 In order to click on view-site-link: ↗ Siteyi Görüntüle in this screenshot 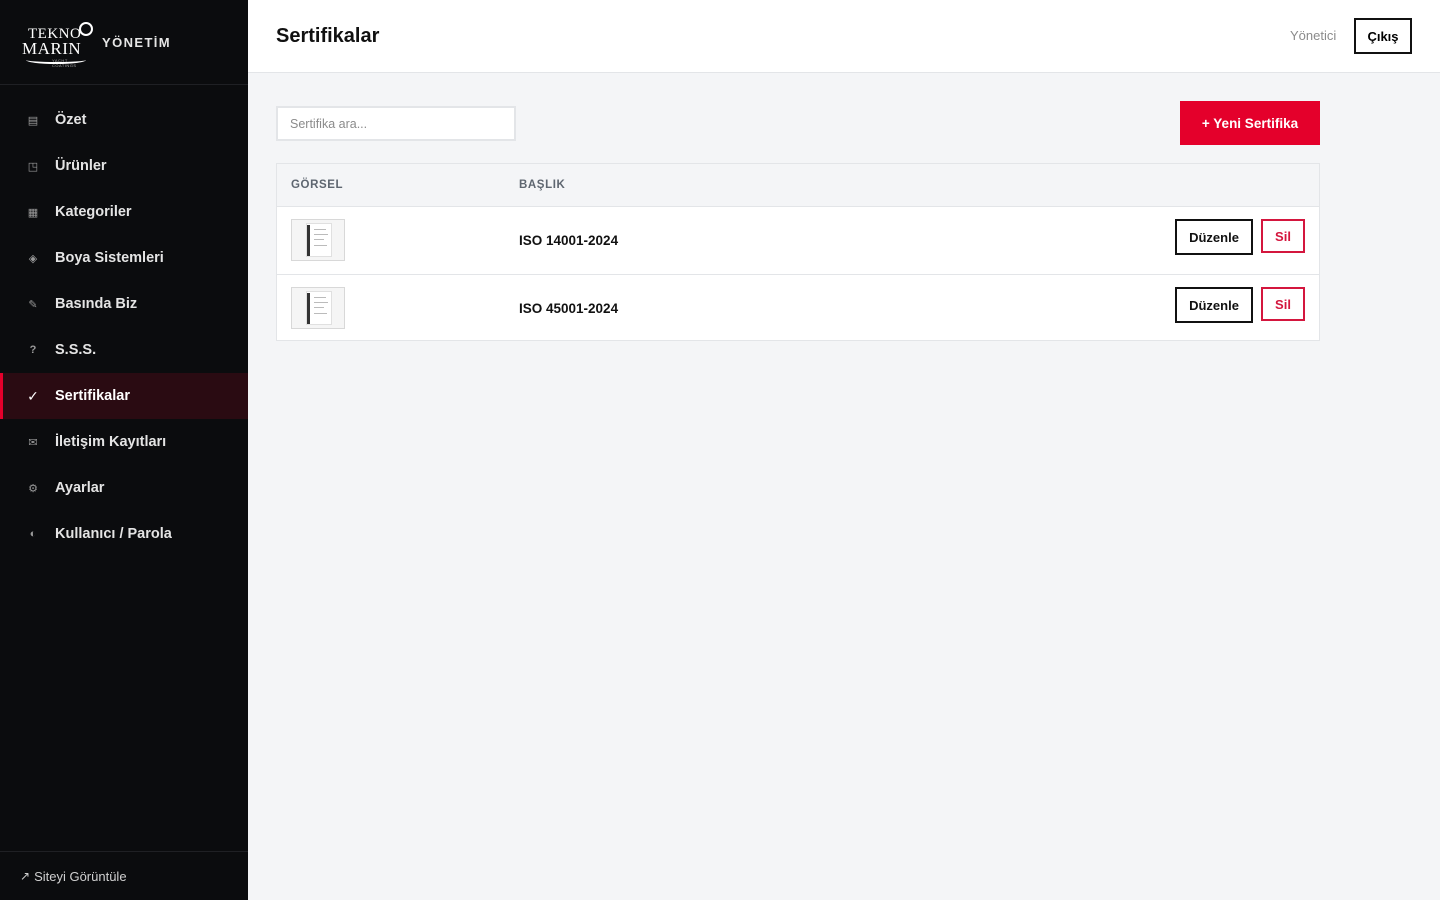, I will do `click(124, 875)`.